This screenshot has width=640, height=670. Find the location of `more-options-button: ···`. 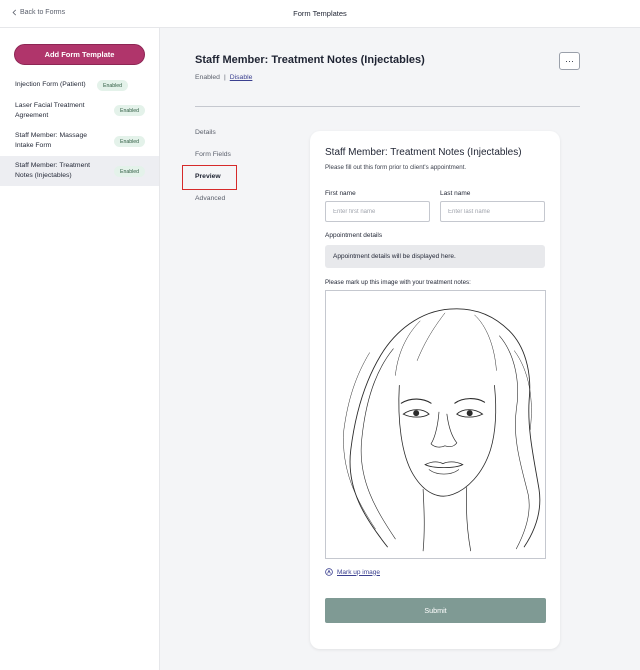

more-options-button: ··· is located at coordinates (569, 61).